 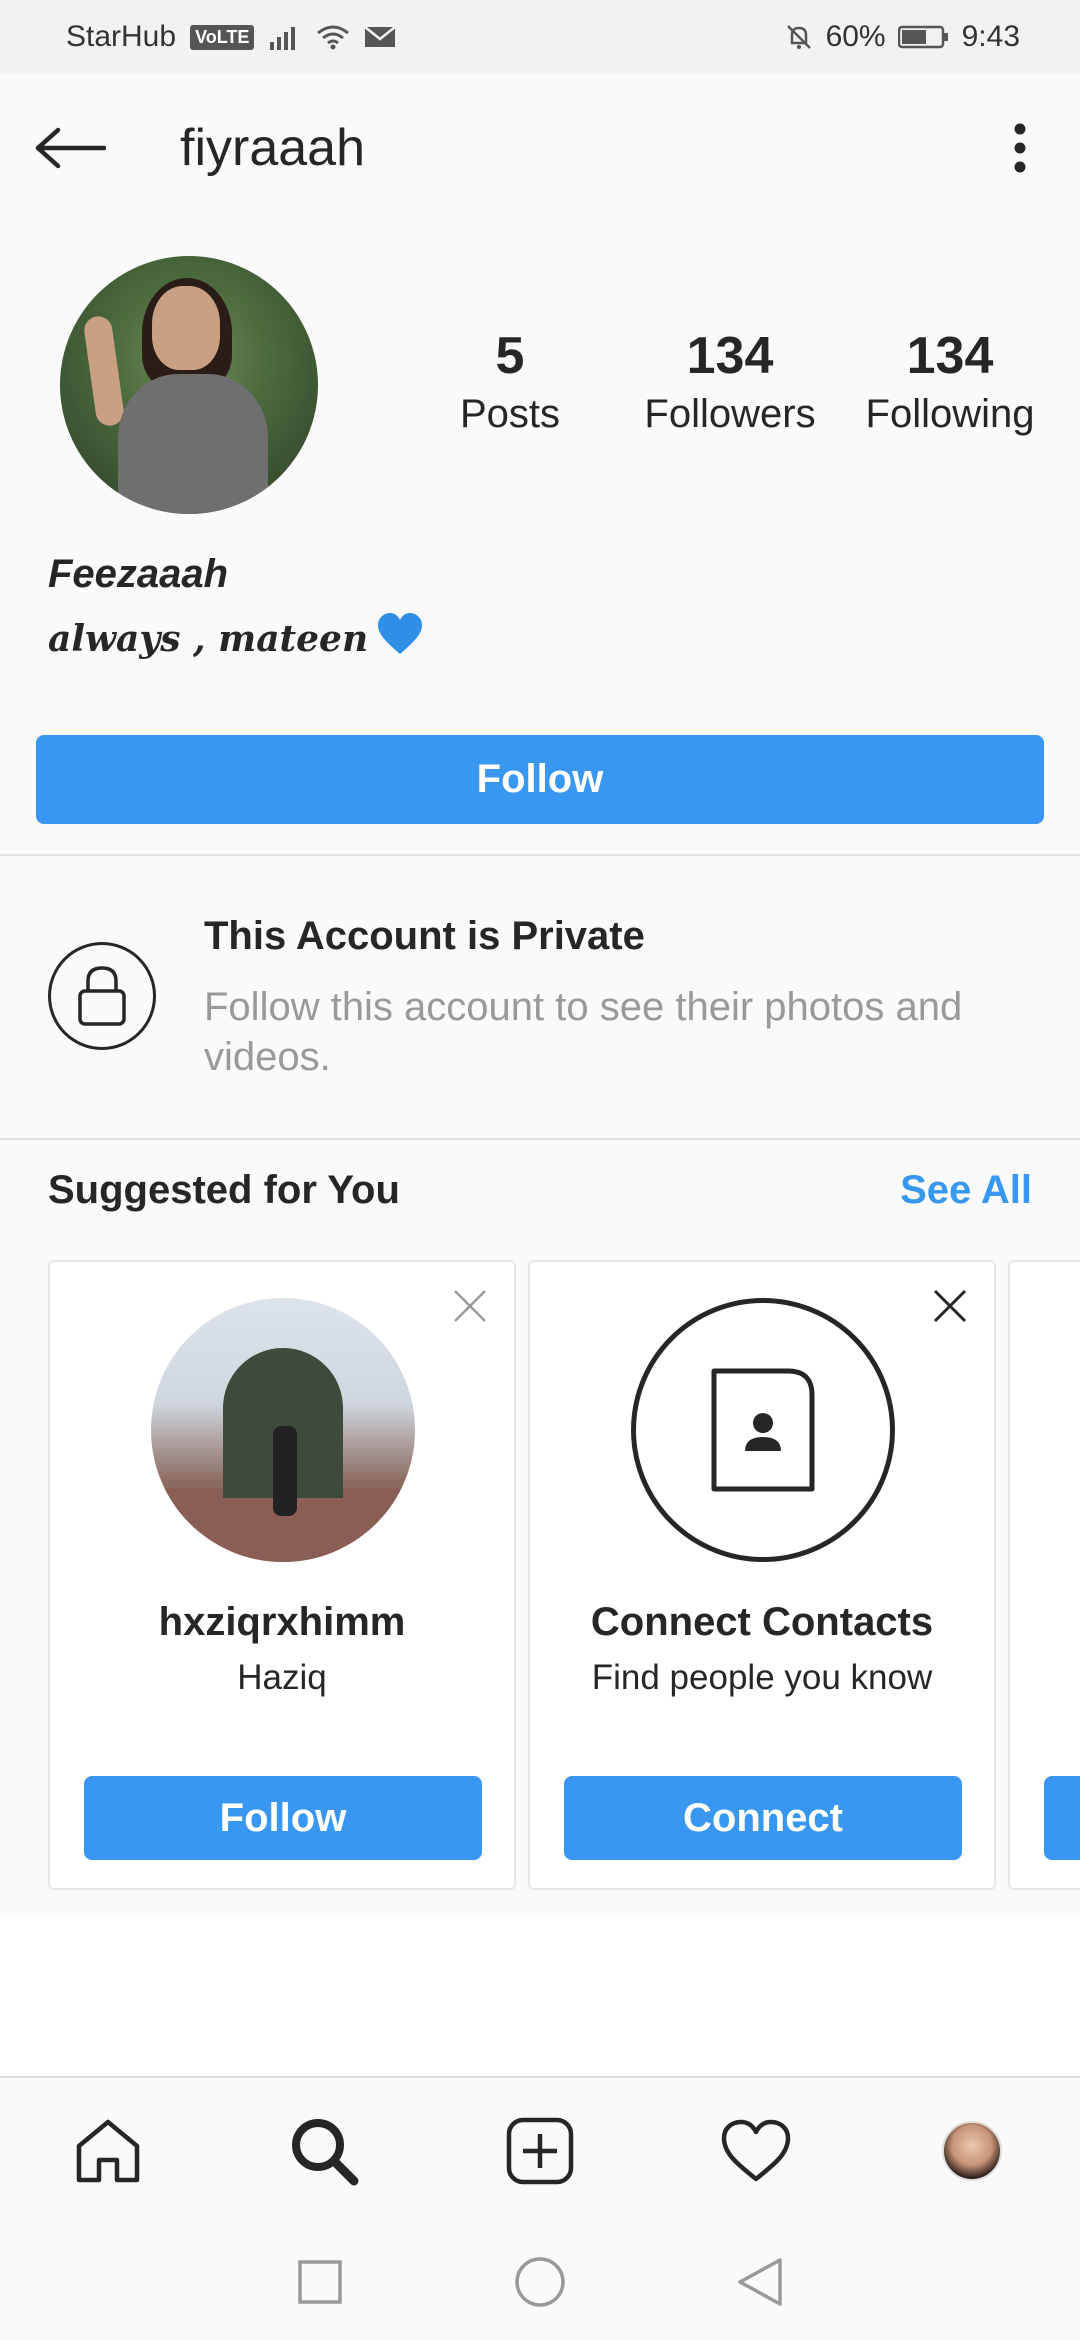 What do you see at coordinates (510, 356) in the screenshot?
I see `stat-value: 5` at bounding box center [510, 356].